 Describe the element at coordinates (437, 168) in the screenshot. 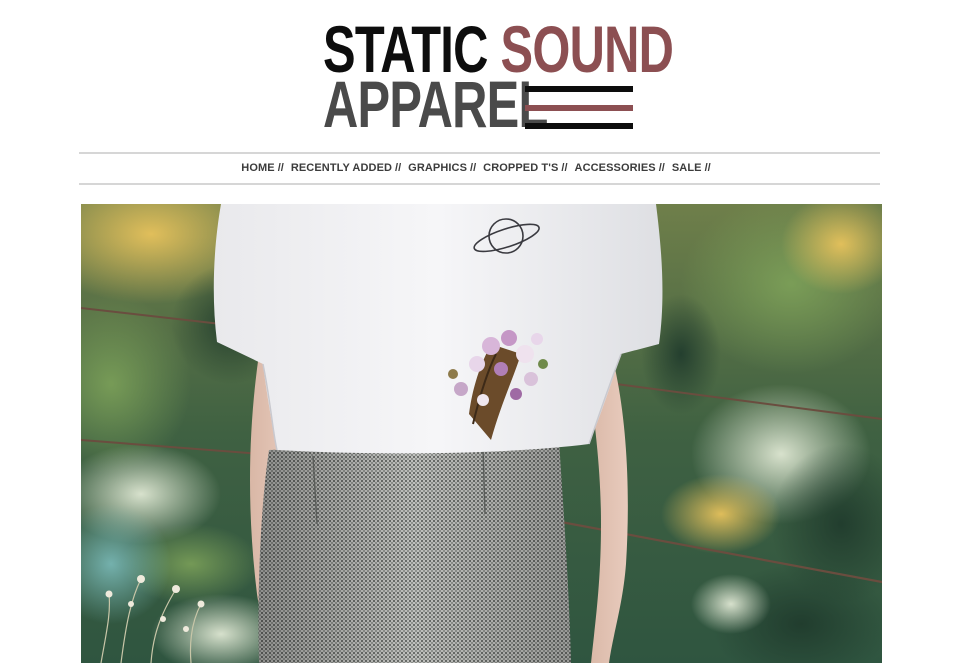

I see `nav-item-graphics: GRAPHICS` at that location.